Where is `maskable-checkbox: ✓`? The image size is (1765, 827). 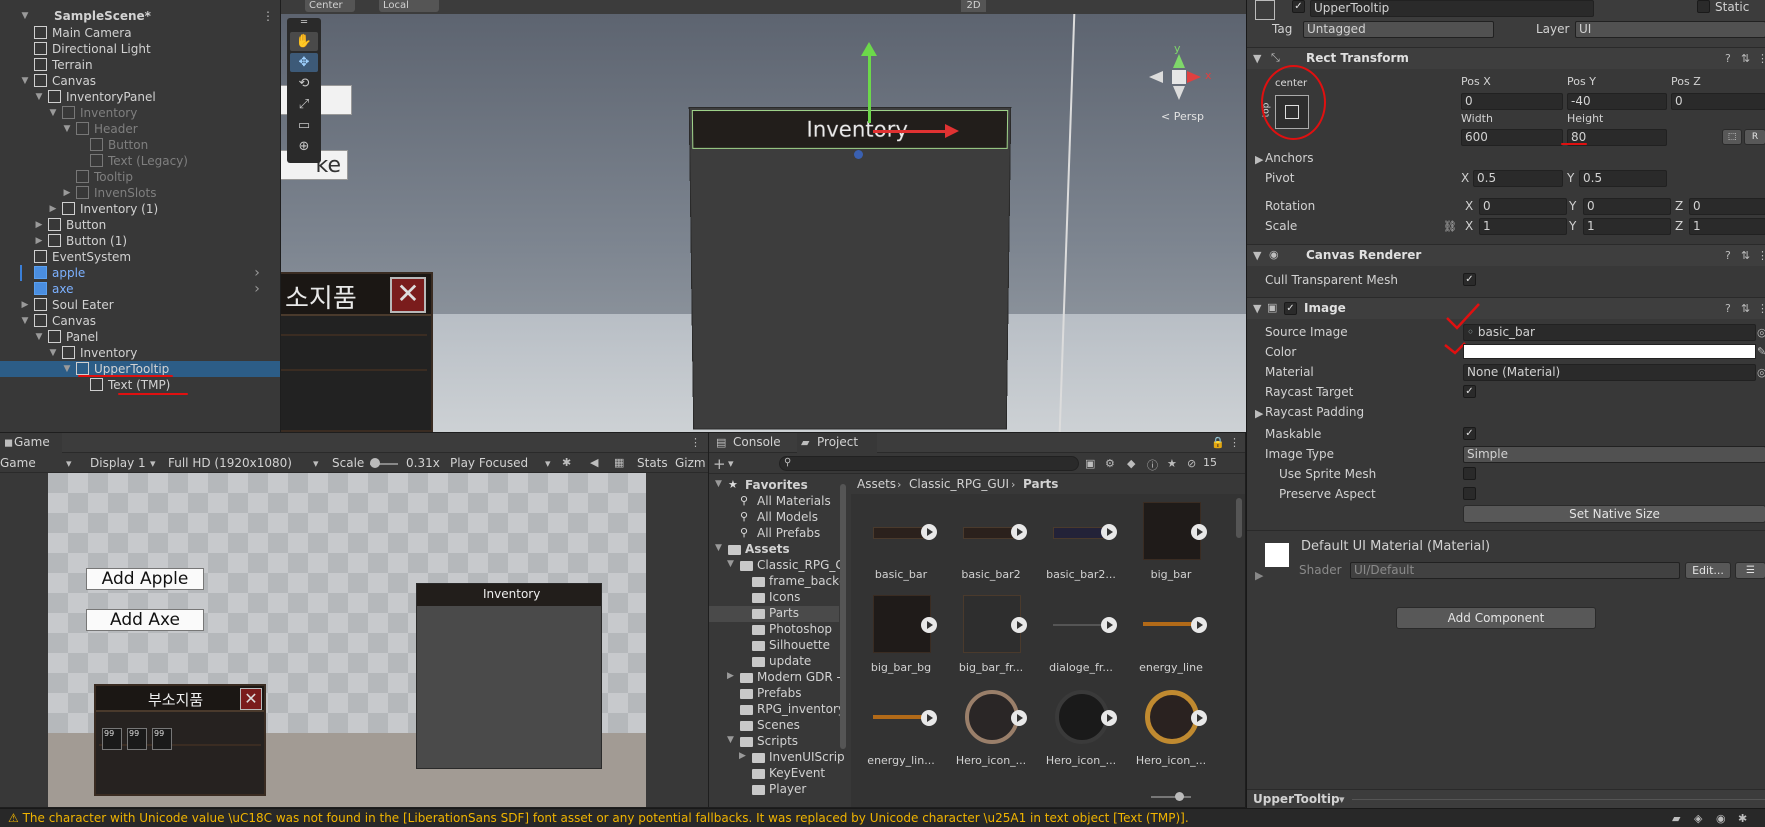 maskable-checkbox: ✓ is located at coordinates (1469, 433).